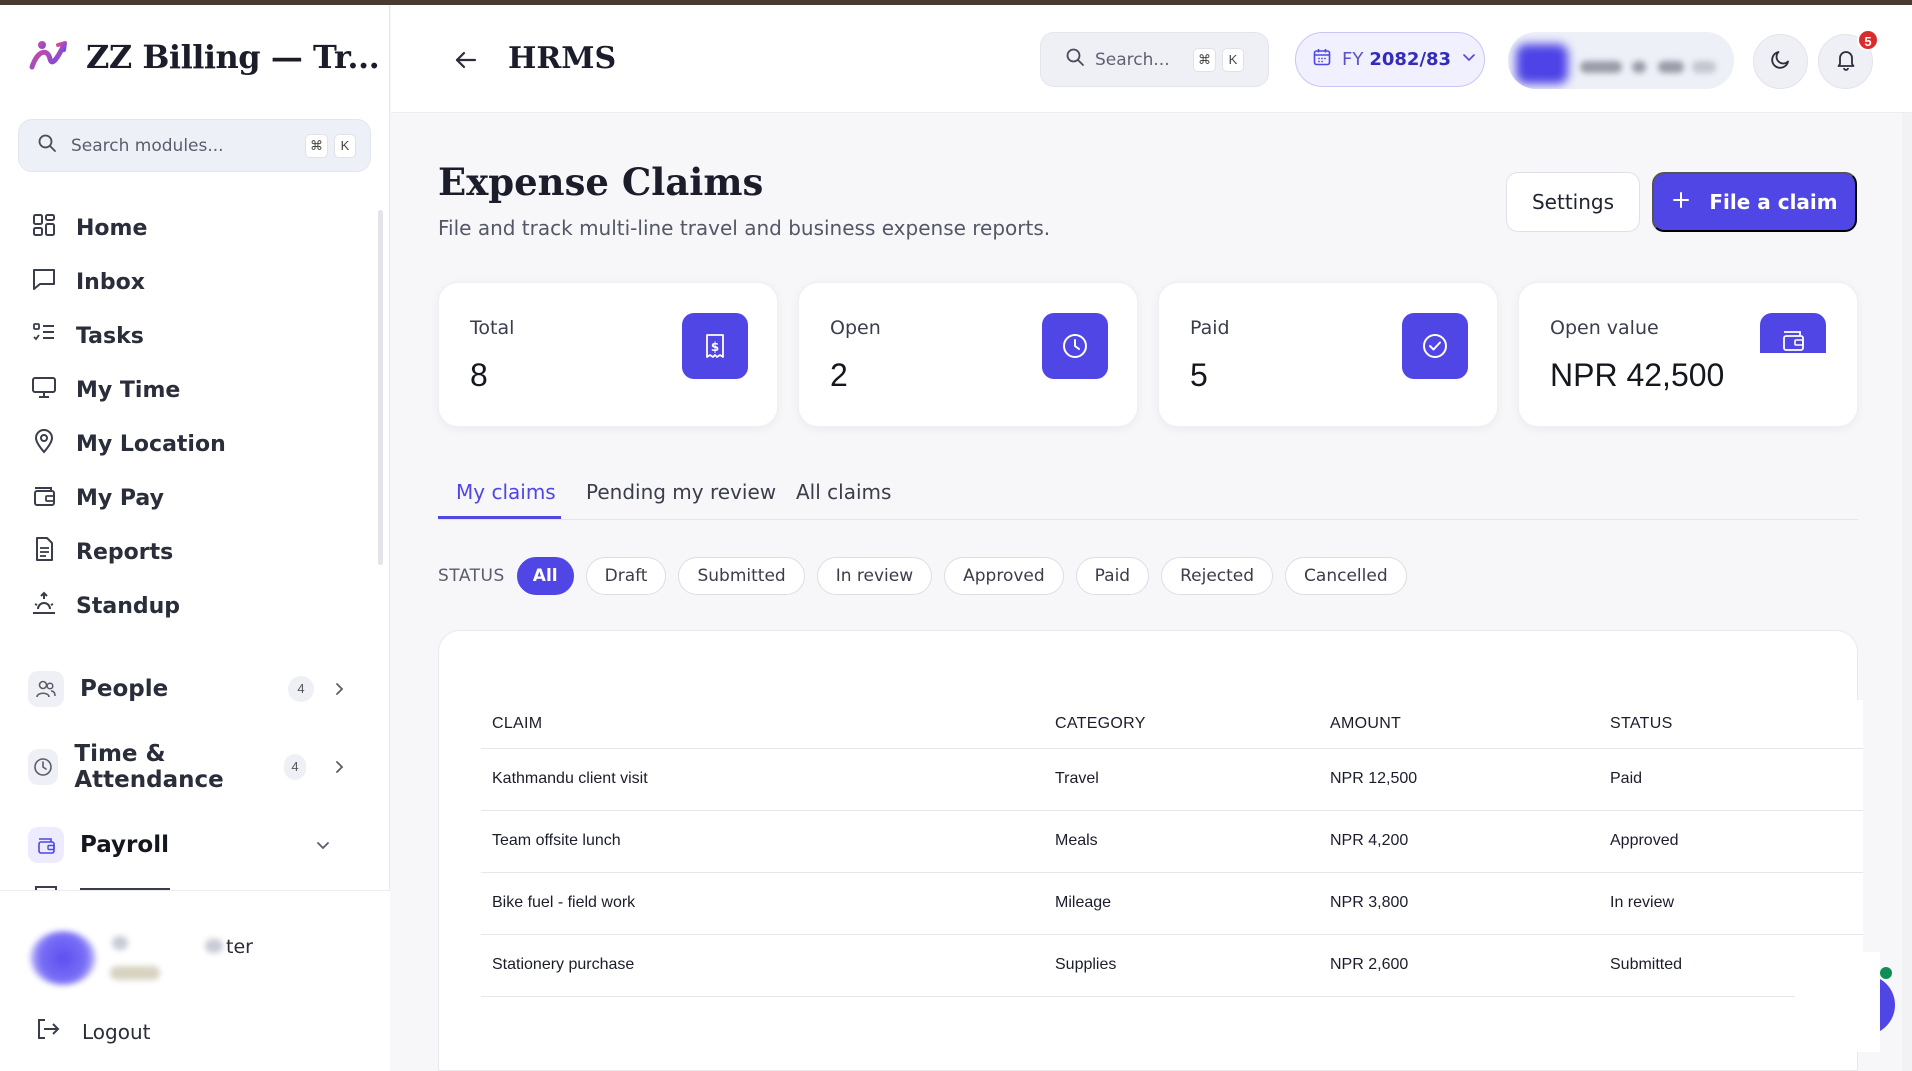 This screenshot has height=1071, width=1912. I want to click on page-scrollbar, so click(1907, 592).